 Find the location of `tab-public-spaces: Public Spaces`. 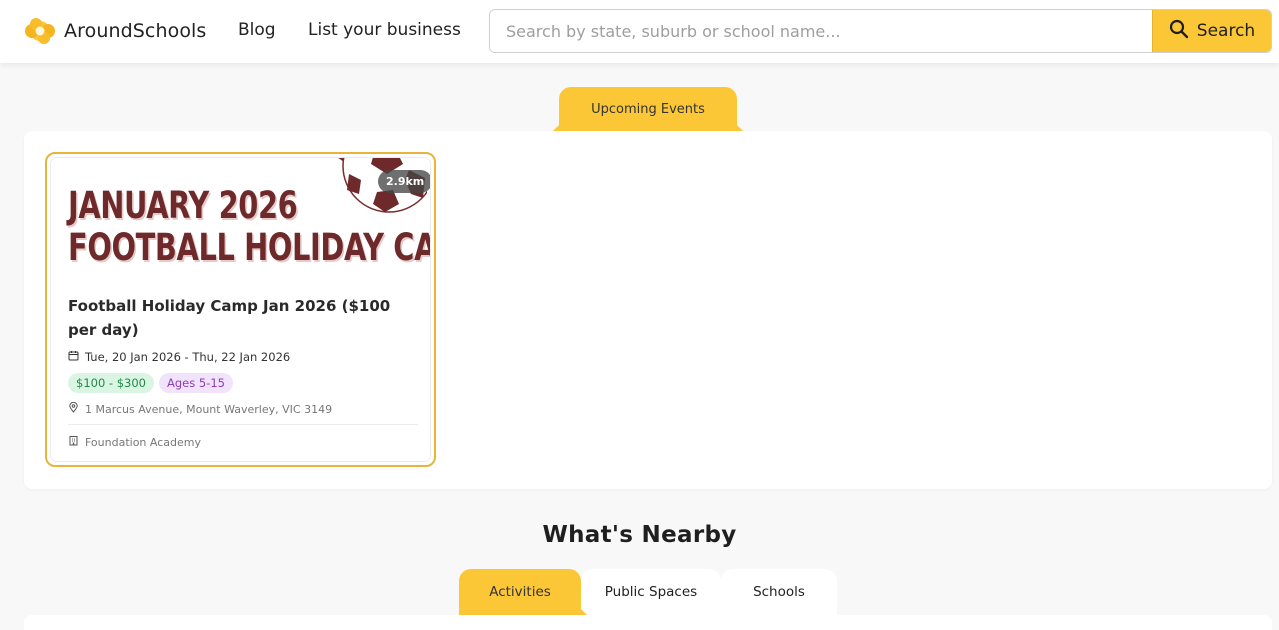

tab-public-spaces: Public Spaces is located at coordinates (651, 592).